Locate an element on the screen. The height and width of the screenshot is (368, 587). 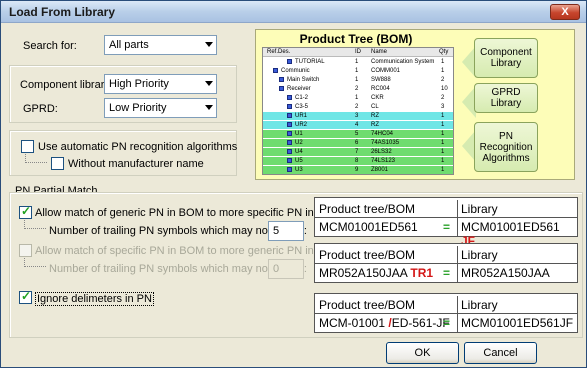
bom-refdes: Main Switch is located at coordinates (303, 80).